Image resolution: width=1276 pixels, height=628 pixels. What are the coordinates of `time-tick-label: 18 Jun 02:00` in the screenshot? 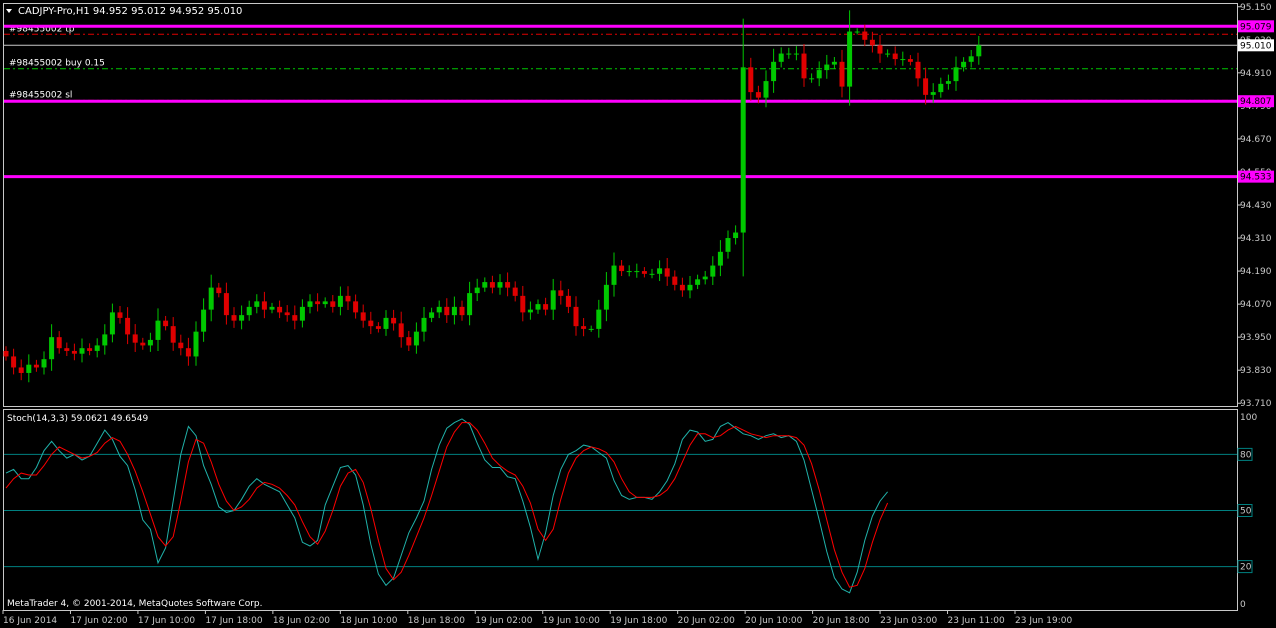 It's located at (301, 621).